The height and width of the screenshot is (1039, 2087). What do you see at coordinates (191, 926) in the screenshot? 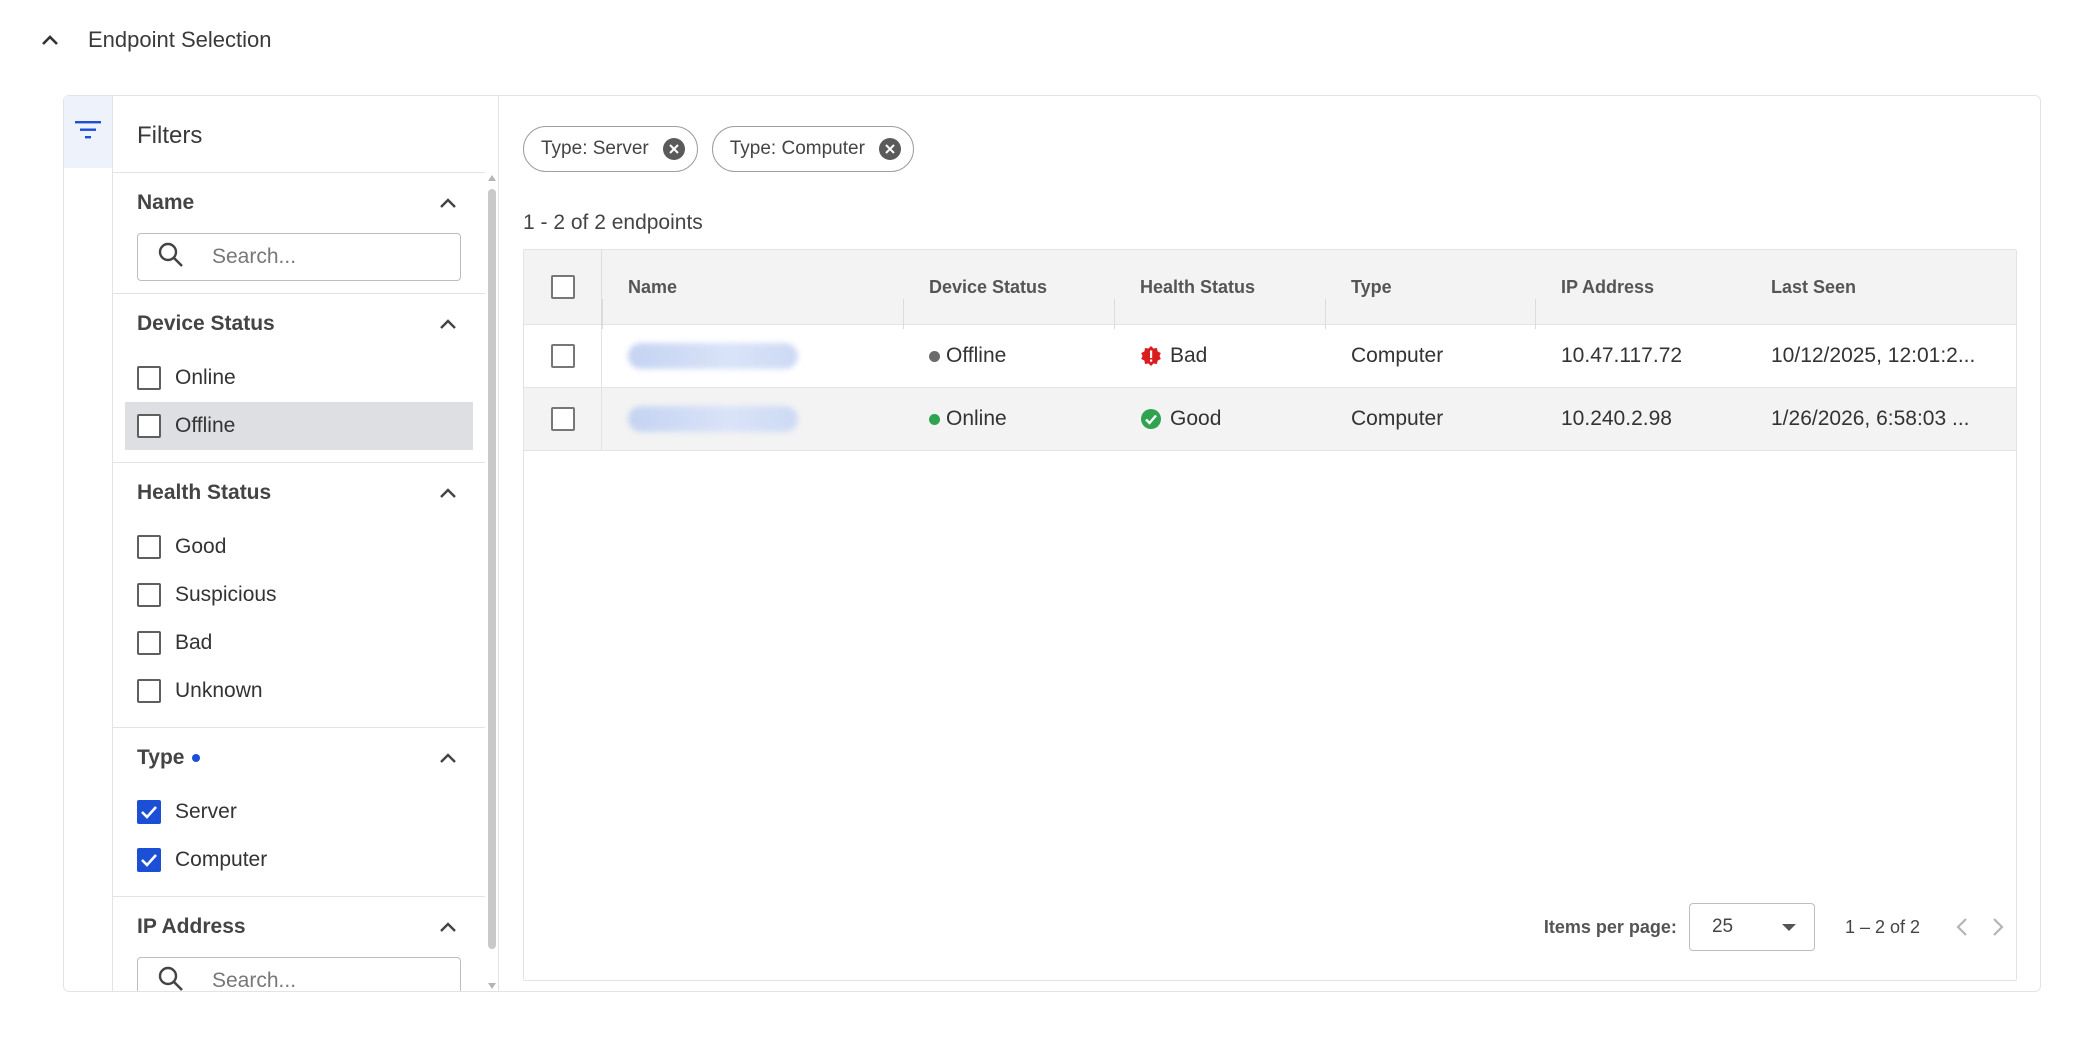
I see `filter-group-title: IP Address` at bounding box center [191, 926].